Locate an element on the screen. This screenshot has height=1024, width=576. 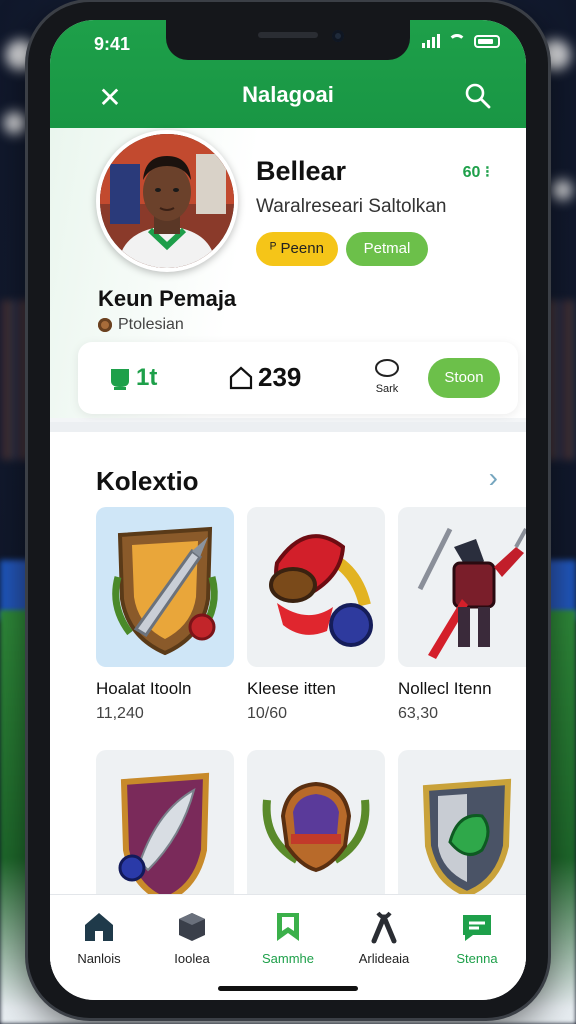
user-role: Ptolesian is located at coordinates (141, 325).